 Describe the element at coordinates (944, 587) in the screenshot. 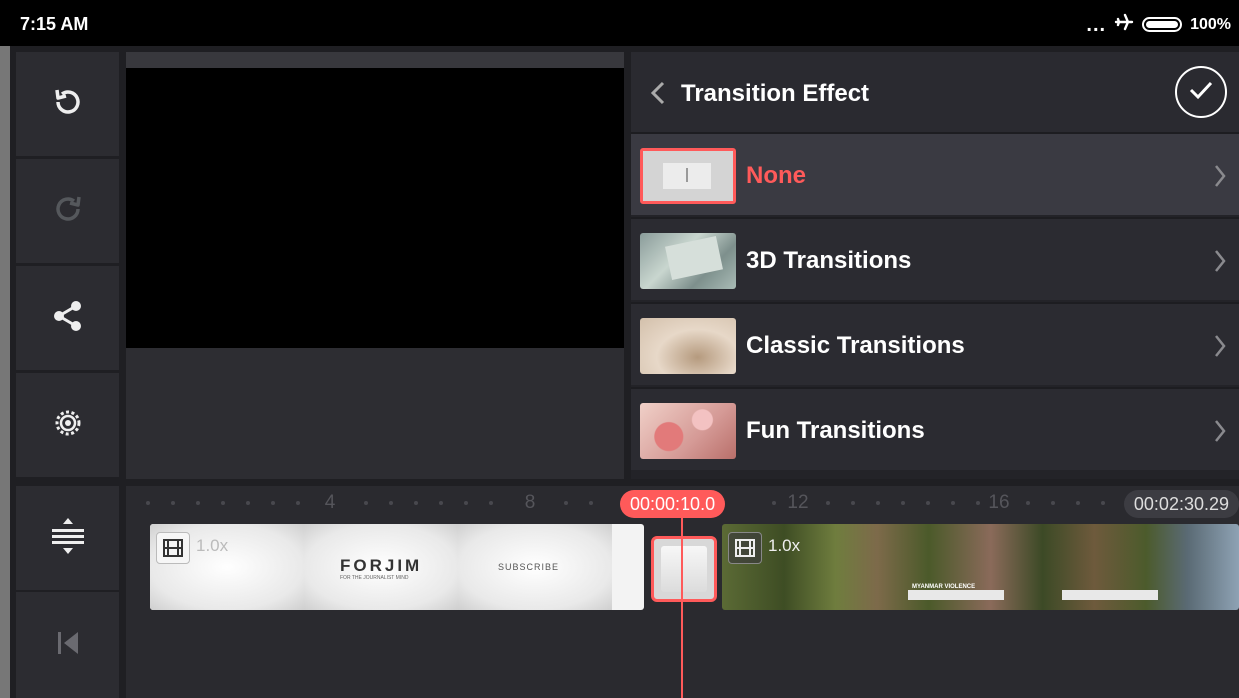

I see `clip-caption: MYANMAR VIOLENCE` at that location.